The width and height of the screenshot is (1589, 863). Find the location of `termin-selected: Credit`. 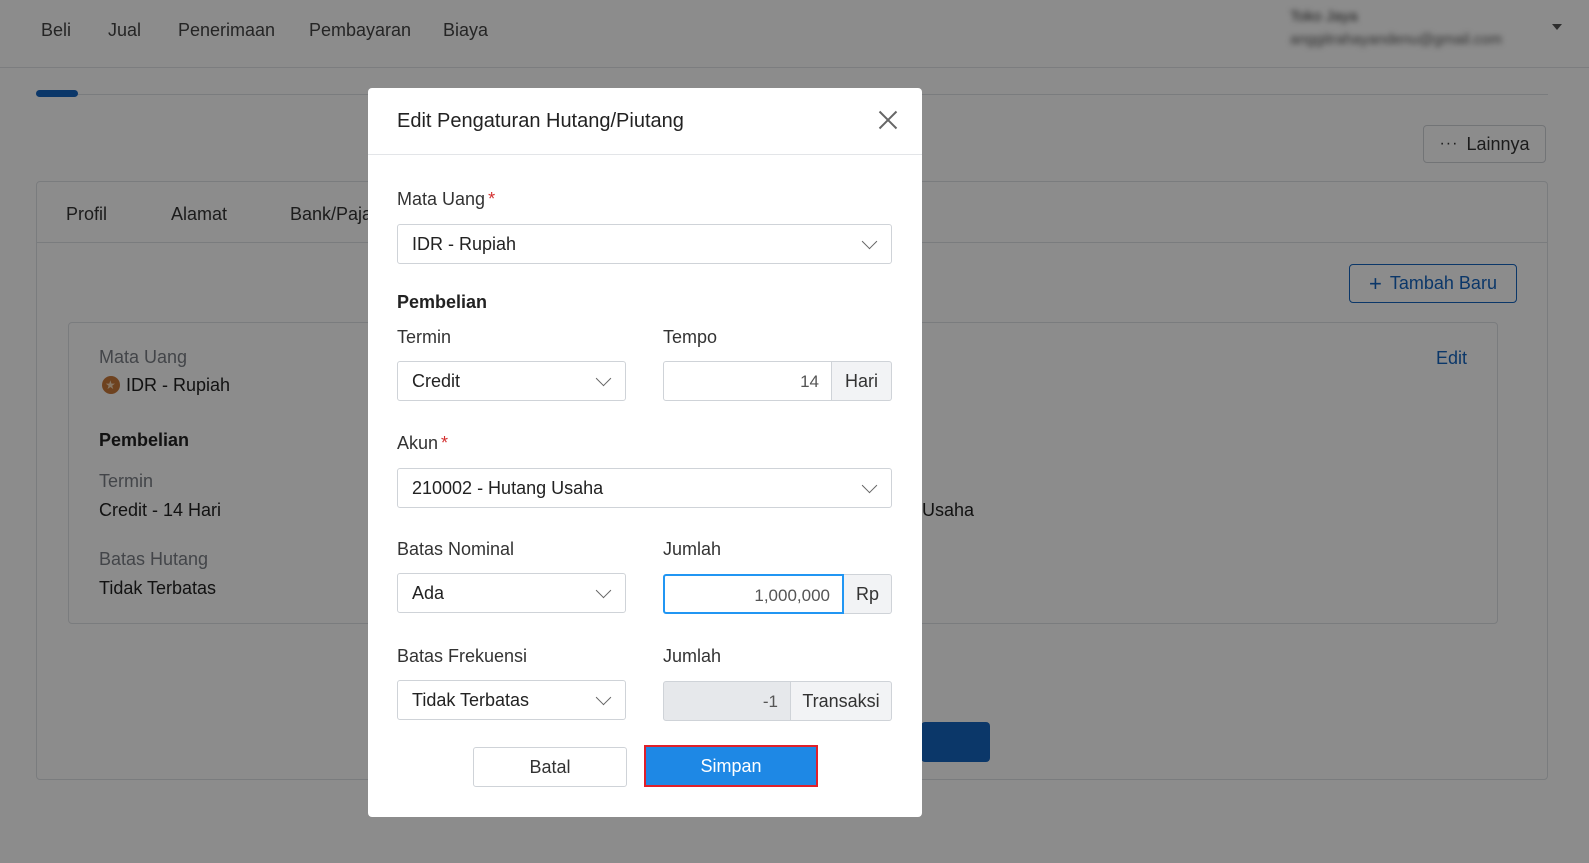

termin-selected: Credit is located at coordinates (436, 381).